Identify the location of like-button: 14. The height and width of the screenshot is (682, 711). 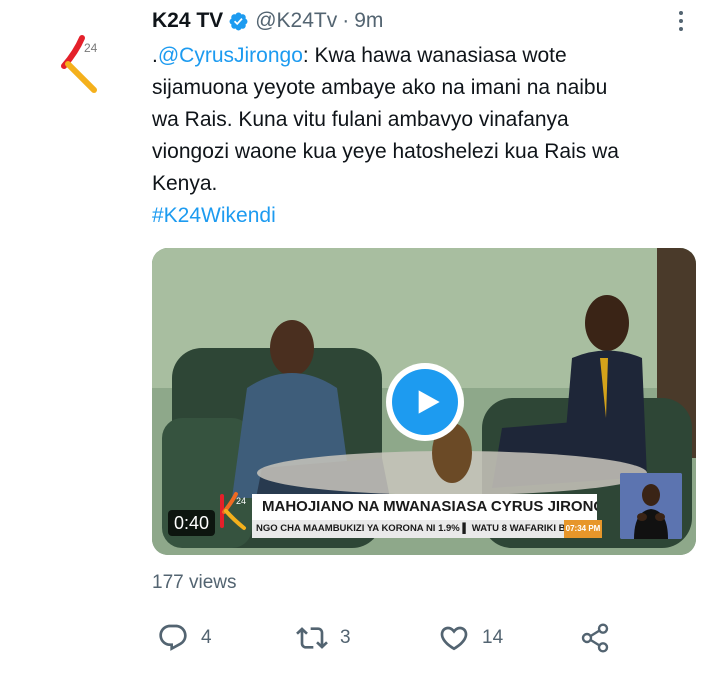
(470, 638).